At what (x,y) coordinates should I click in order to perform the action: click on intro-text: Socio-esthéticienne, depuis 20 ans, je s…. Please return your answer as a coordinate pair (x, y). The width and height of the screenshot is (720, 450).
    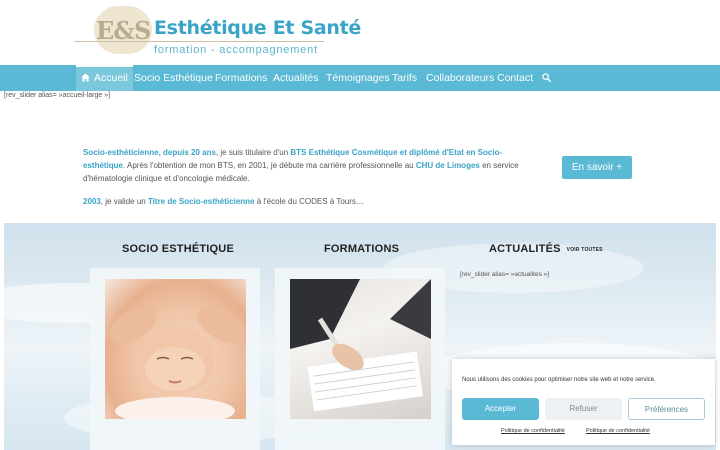
    Looking at the image, I should click on (310, 177).